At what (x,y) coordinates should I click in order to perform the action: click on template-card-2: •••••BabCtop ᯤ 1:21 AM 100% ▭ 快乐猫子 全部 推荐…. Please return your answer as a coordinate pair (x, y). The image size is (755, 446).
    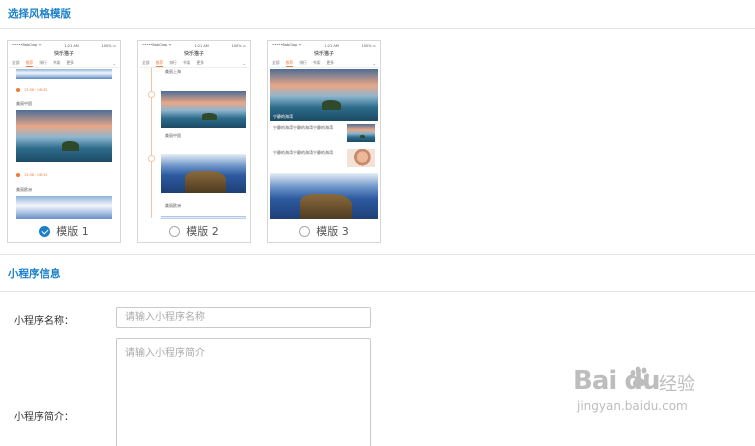
    Looking at the image, I should click on (194, 141).